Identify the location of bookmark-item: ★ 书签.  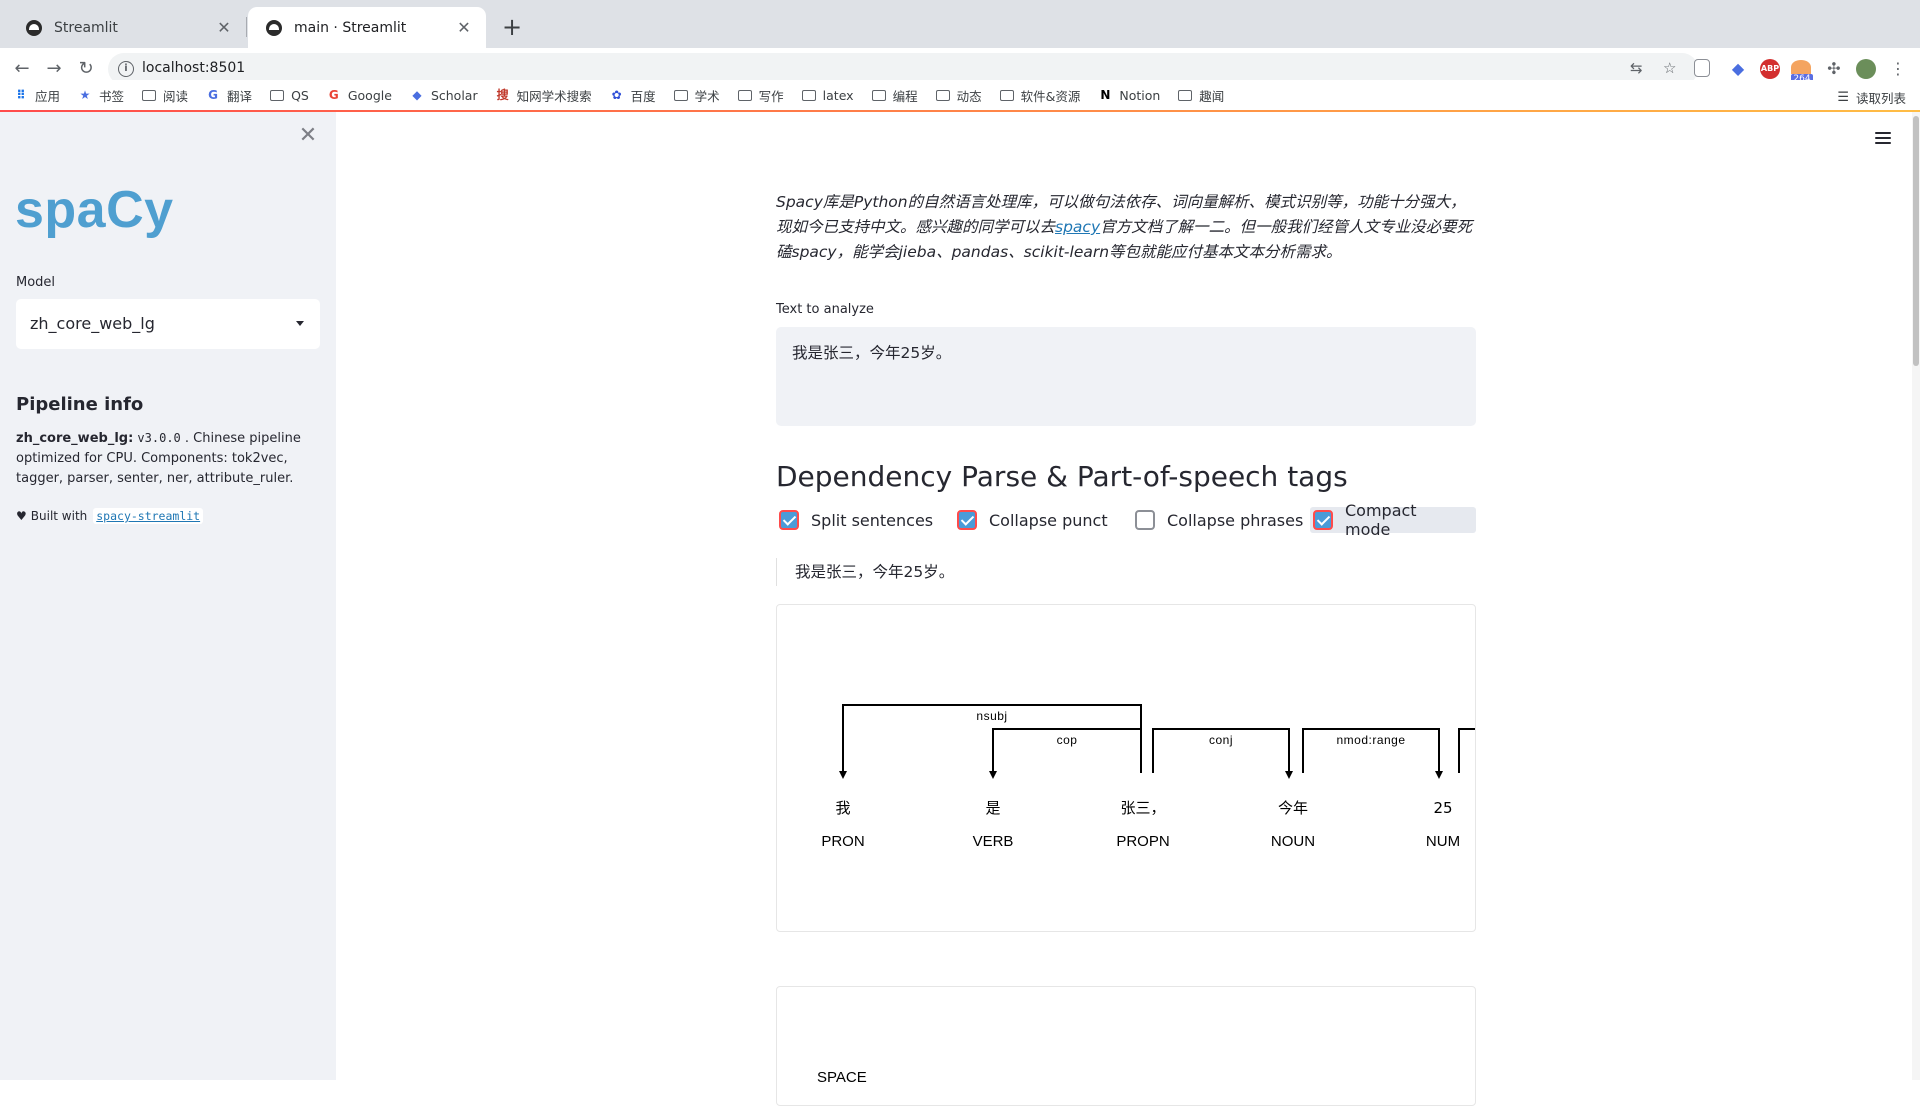
(101, 95).